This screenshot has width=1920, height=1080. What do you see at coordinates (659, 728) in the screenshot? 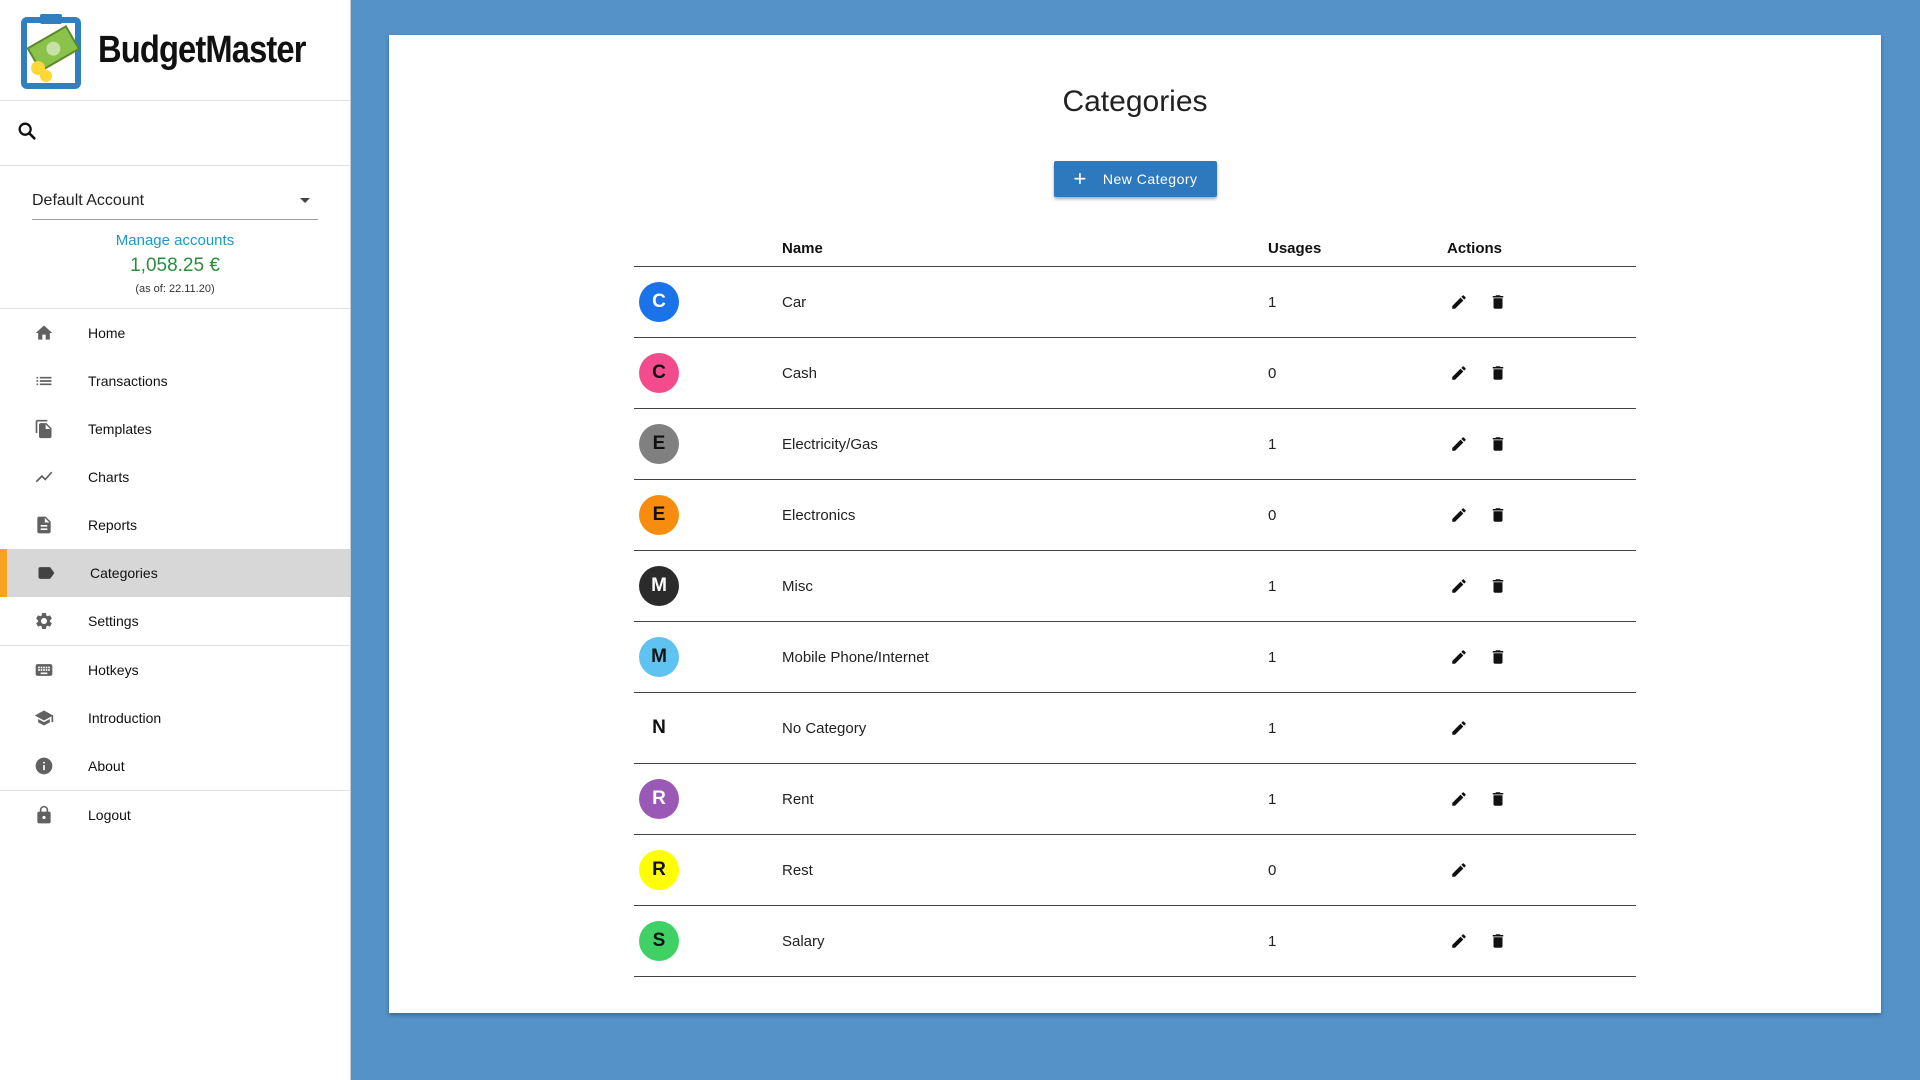
I see `category-avatar: N` at bounding box center [659, 728].